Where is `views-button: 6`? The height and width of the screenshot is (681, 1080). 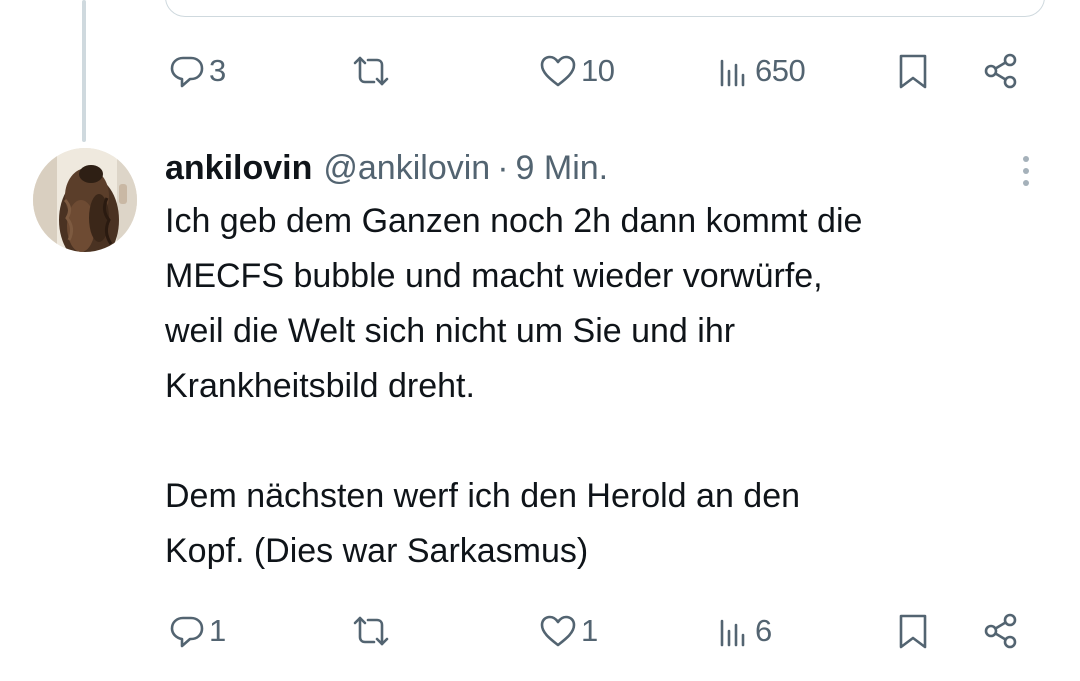 views-button: 6 is located at coordinates (742, 631).